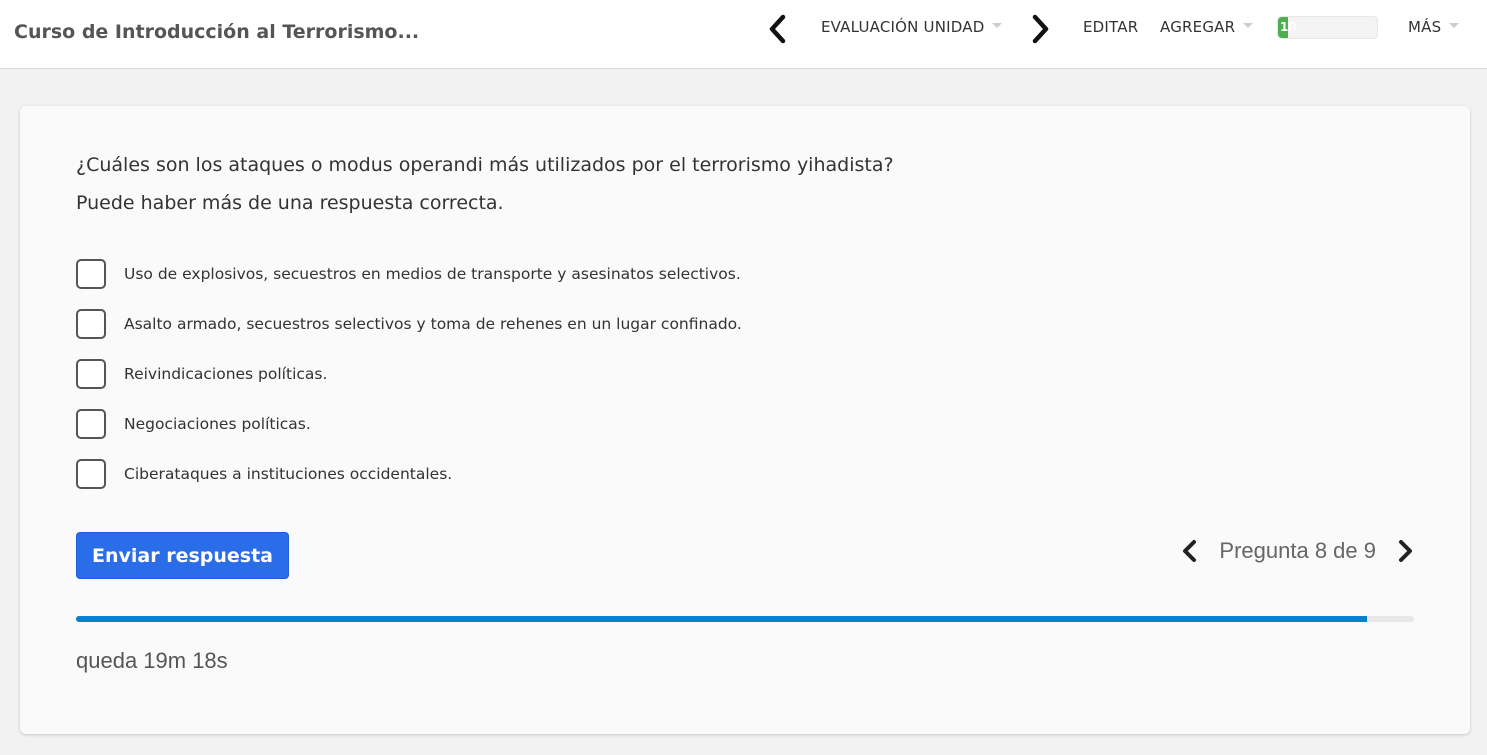 This screenshot has width=1487, height=755. Describe the element at coordinates (1198, 27) in the screenshot. I see `add-menu-label: AGREGAR` at that location.